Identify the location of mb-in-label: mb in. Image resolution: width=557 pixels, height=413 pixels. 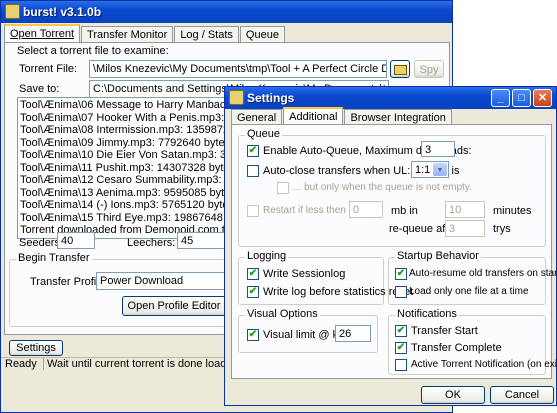
(404, 211).